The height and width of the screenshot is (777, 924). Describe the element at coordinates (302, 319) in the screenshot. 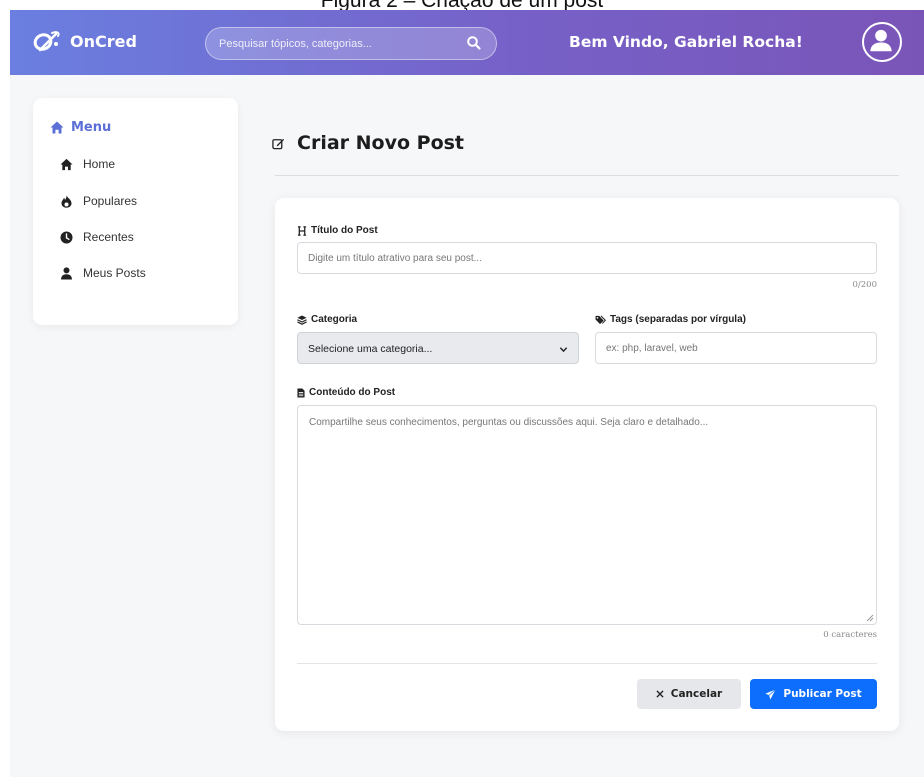

I see `layers-icon` at that location.